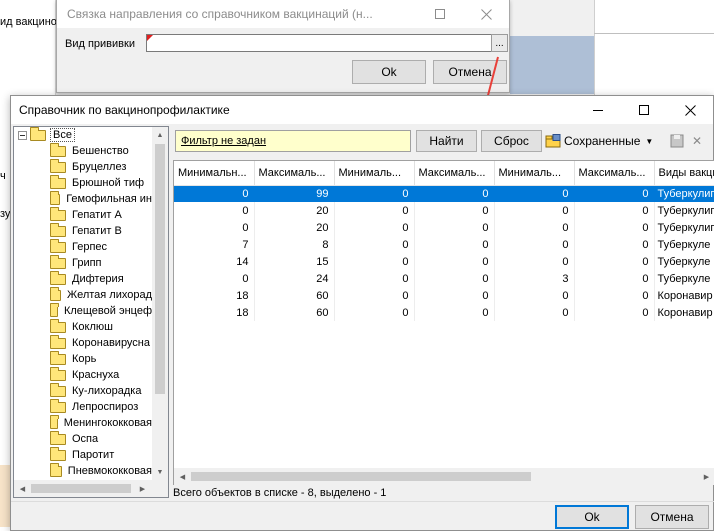 The height and width of the screenshot is (531, 714). I want to click on scroll-down-icon: ▼, so click(160, 472).